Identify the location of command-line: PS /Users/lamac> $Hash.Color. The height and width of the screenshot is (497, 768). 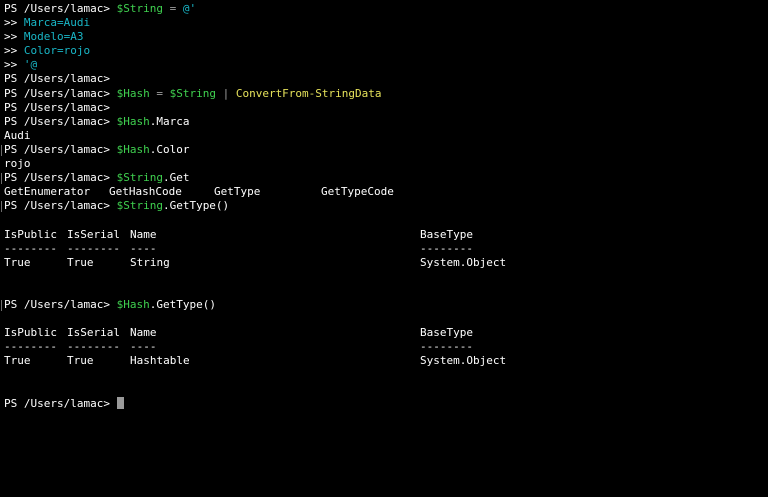
(382, 149).